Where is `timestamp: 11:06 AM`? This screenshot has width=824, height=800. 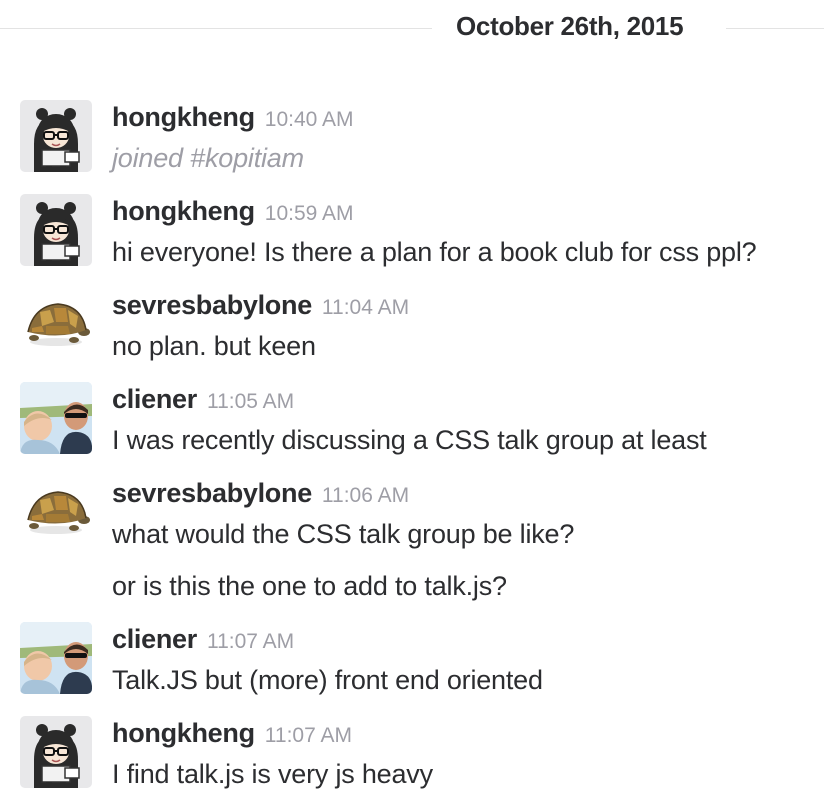 timestamp: 11:06 AM is located at coordinates (365, 495).